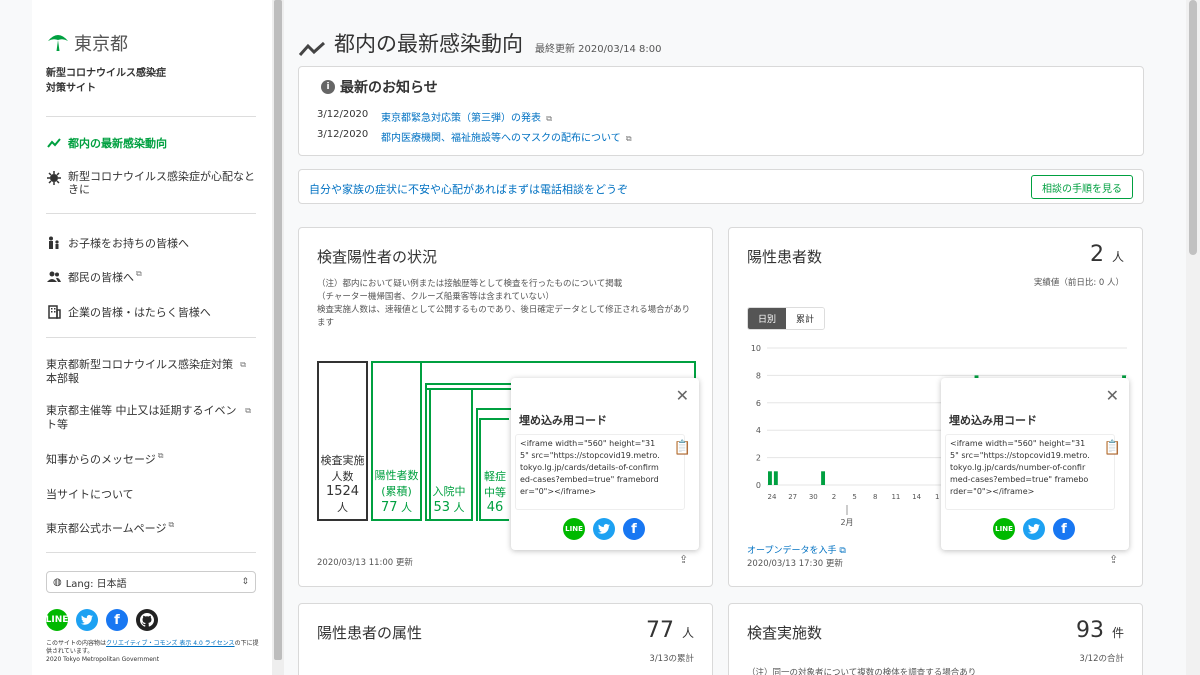 This screenshot has height=675, width=1200. What do you see at coordinates (758, 485) in the screenshot?
I see `y-tick-label: 0` at bounding box center [758, 485].